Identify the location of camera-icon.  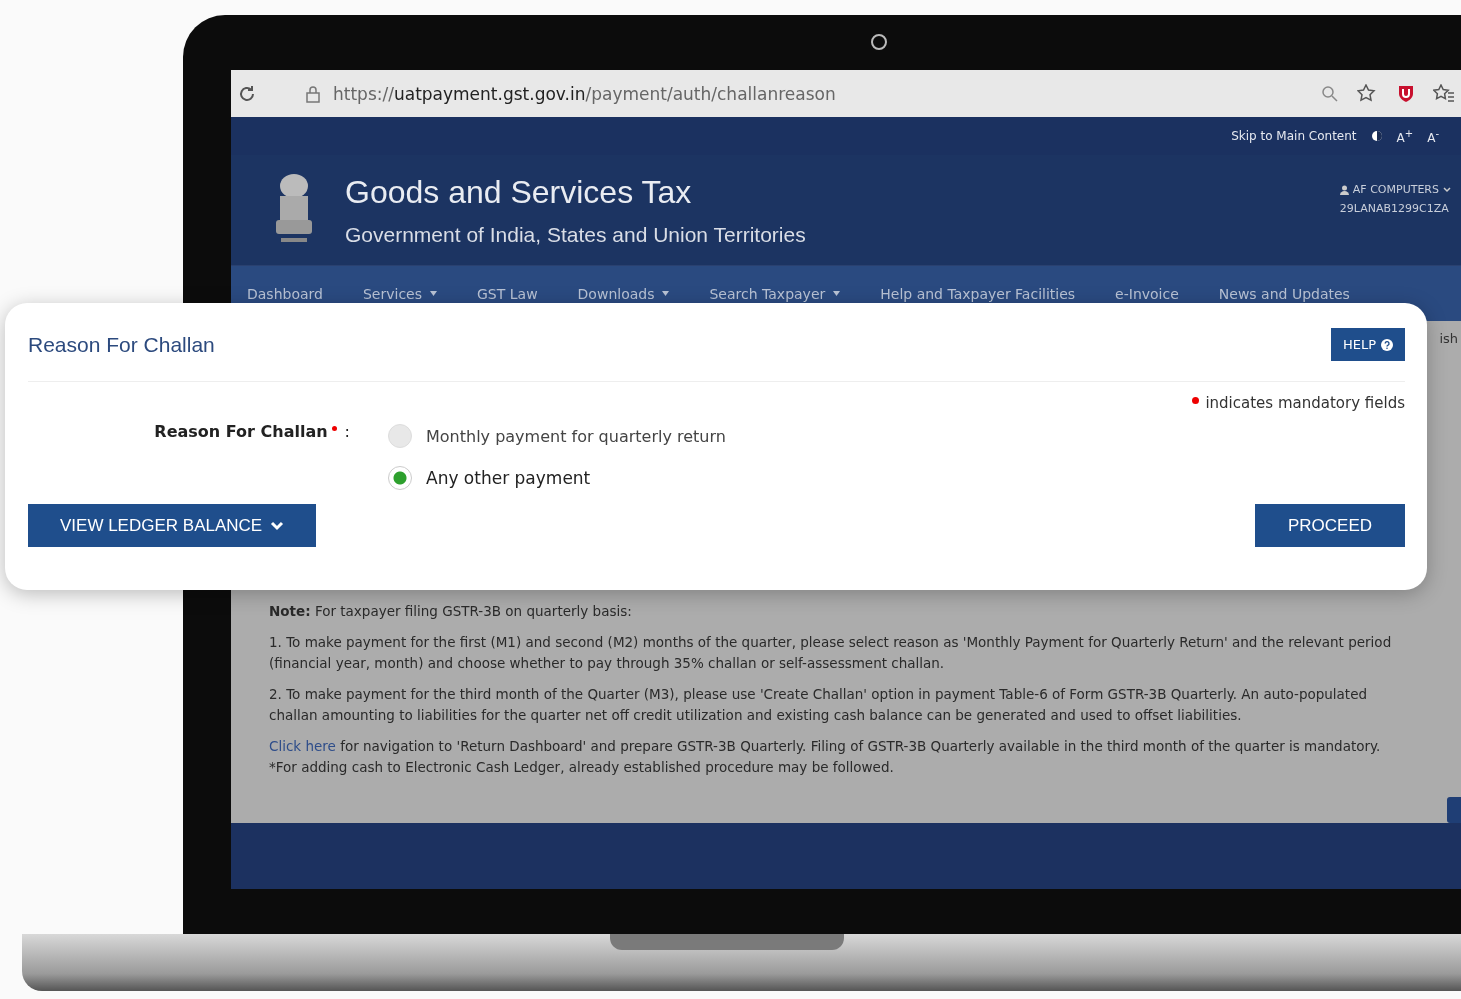
(879, 42).